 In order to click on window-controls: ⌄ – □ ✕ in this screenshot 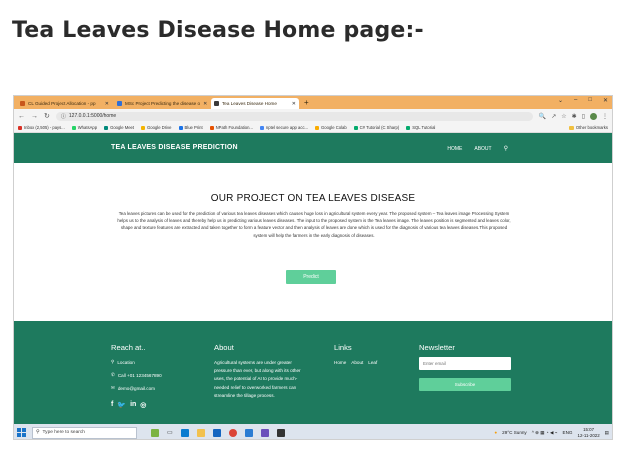, I will do `click(583, 100)`.